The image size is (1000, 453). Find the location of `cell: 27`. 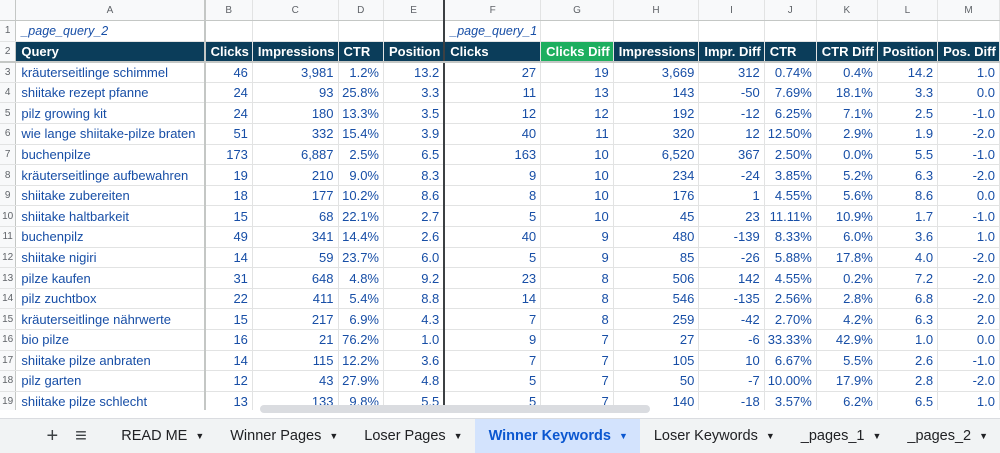

cell: 27 is located at coordinates (656, 340).